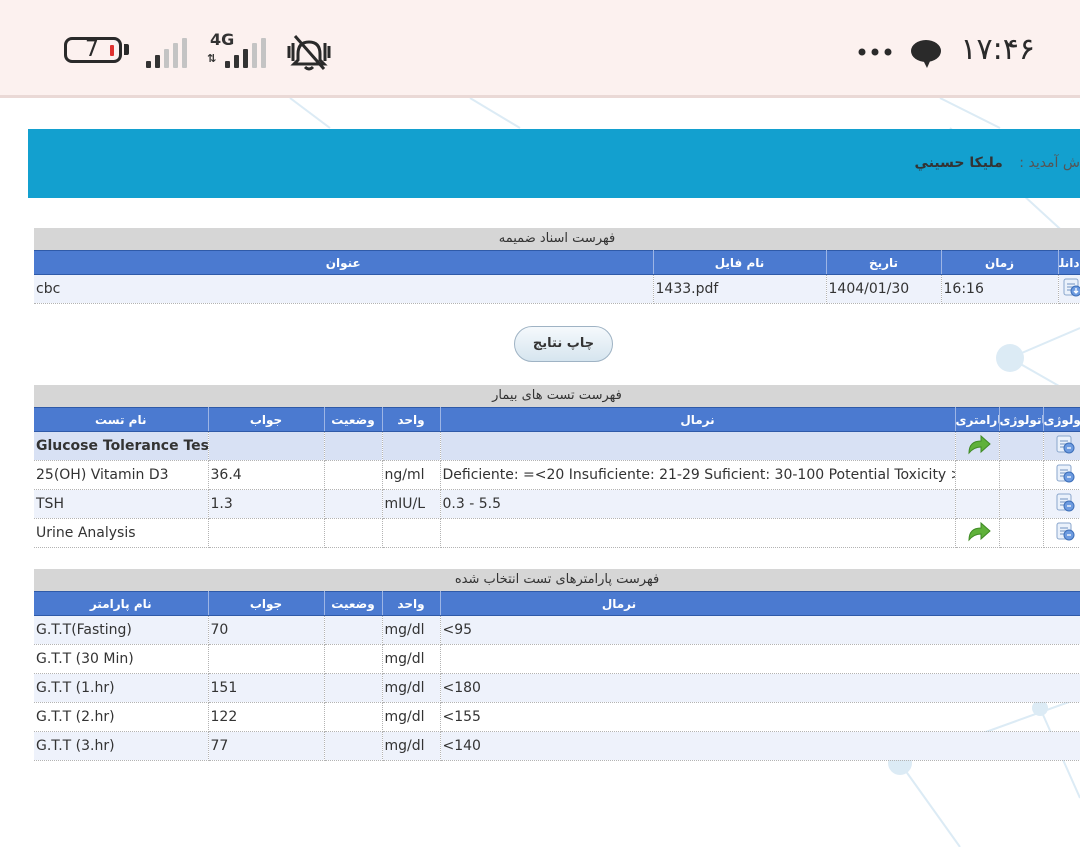 The height and width of the screenshot is (847, 1080). What do you see at coordinates (760, 717) in the screenshot?
I see `param-normal: <155` at bounding box center [760, 717].